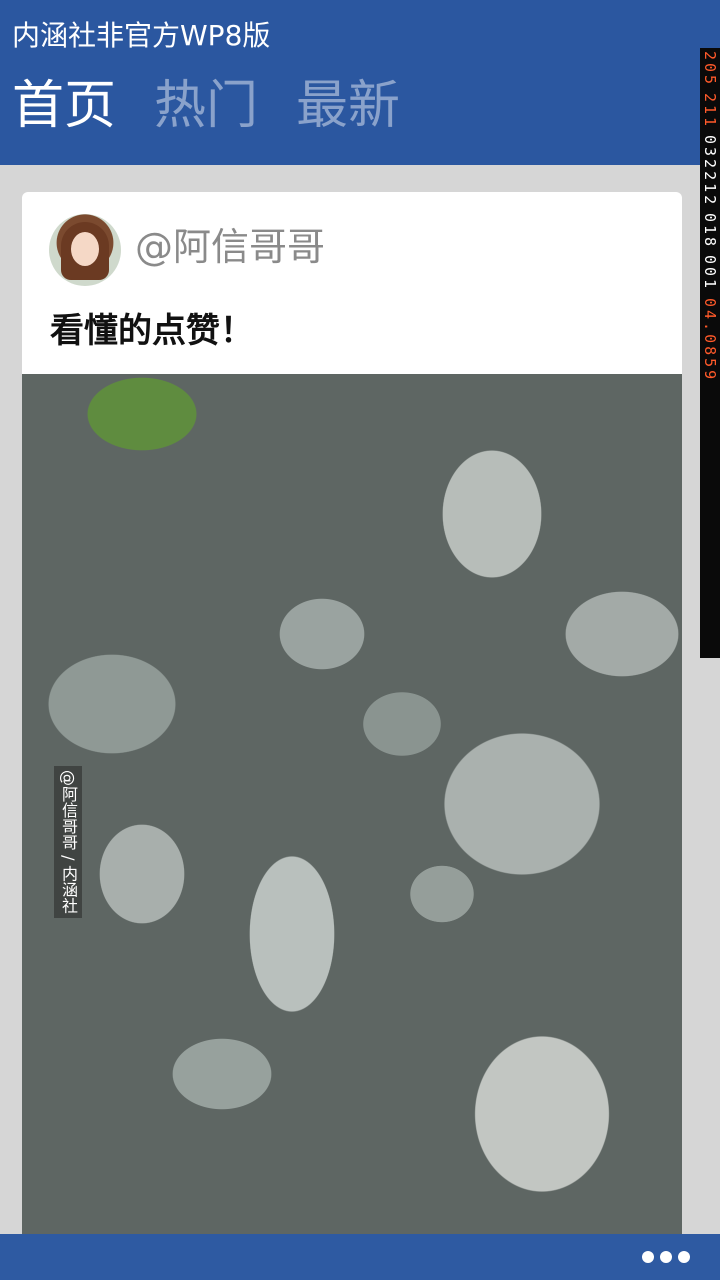  Describe the element at coordinates (64, 106) in the screenshot. I see `tab-home: 首页` at that location.